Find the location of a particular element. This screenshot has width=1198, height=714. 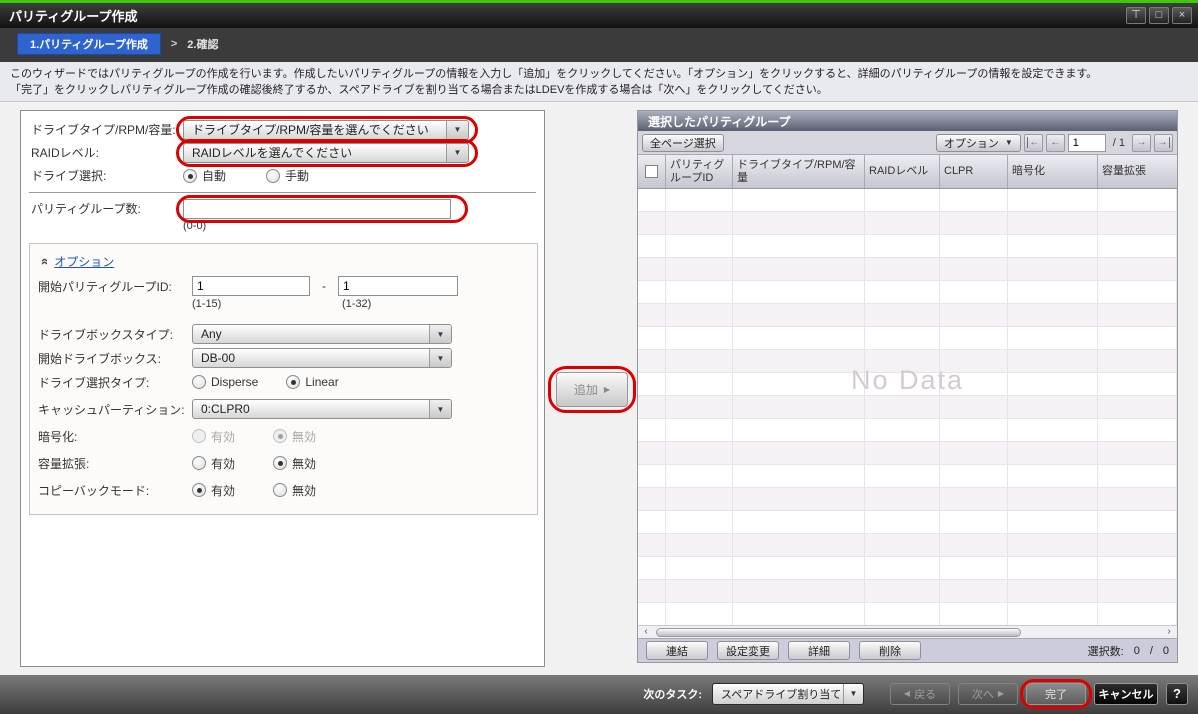

drive-selection-type-label: ドライブ選択タイプ: is located at coordinates (94, 382).